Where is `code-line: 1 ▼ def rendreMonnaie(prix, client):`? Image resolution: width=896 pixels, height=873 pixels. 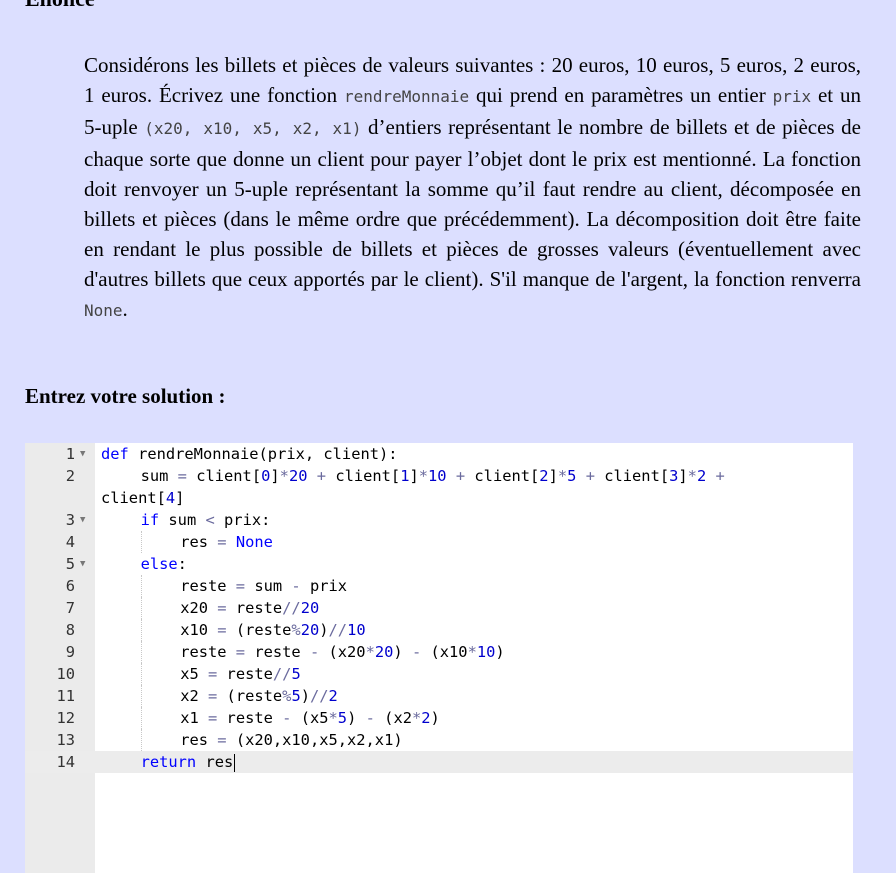 code-line: 1 ▼ def rendreMonnaie(prix, client): is located at coordinates (439, 454).